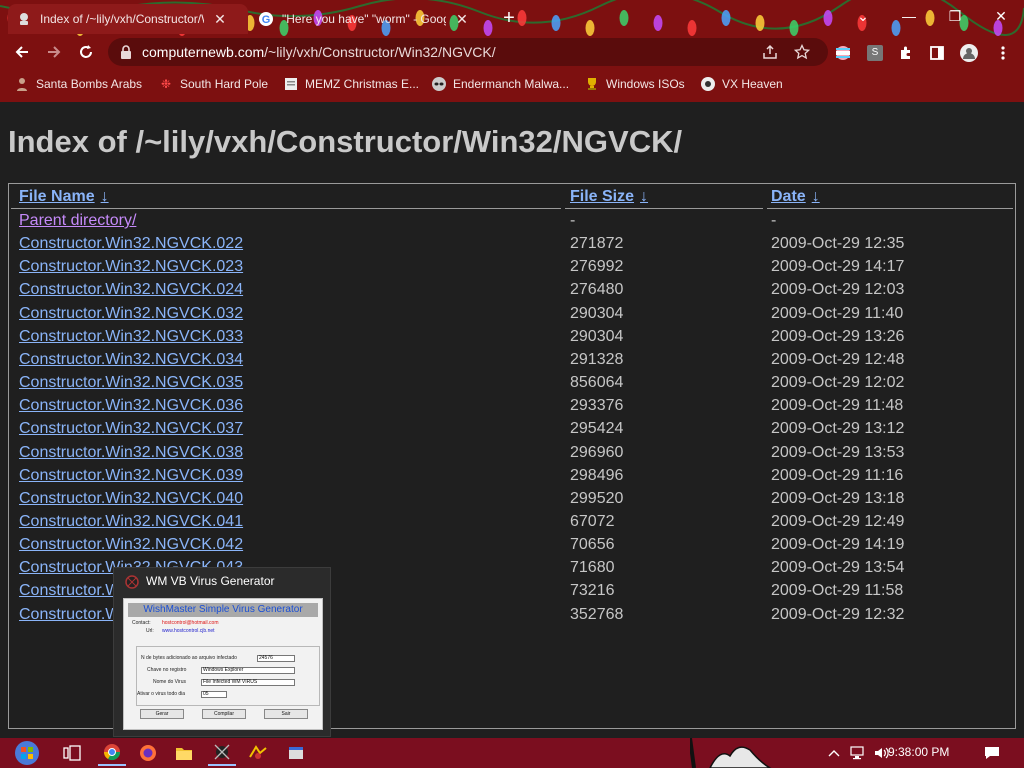 This screenshot has width=1024, height=768. Describe the element at coordinates (148, 753) in the screenshot. I see `firefox-icon` at that location.